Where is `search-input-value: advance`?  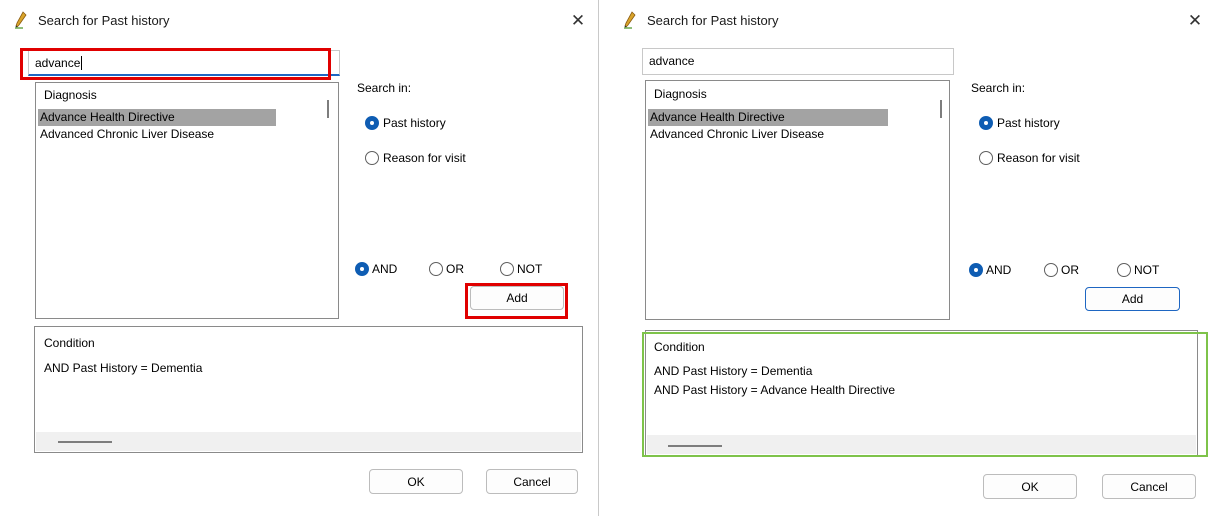 search-input-value: advance is located at coordinates (672, 61).